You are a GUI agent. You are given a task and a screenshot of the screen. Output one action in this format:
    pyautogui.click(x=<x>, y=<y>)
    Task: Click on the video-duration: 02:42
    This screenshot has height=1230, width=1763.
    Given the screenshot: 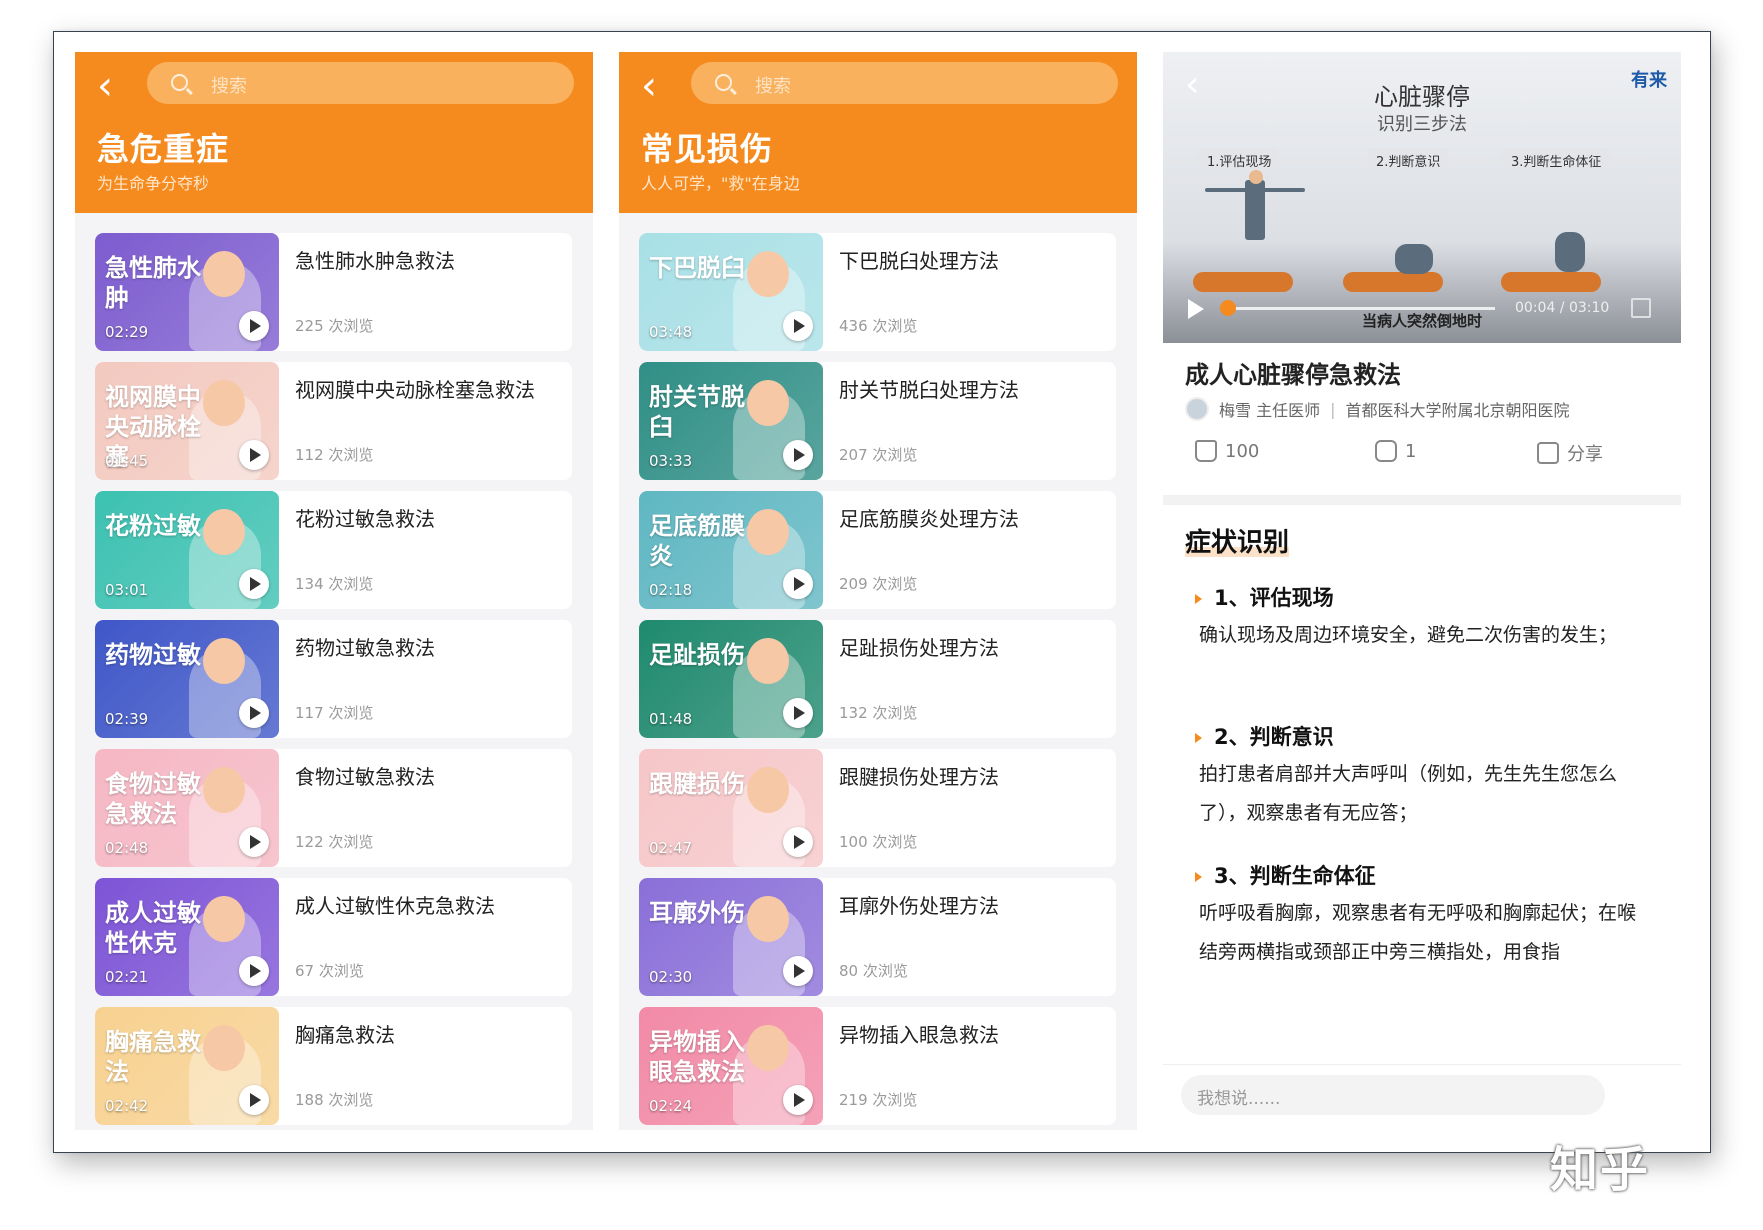 What is the action you would take?
    pyautogui.click(x=127, y=1106)
    